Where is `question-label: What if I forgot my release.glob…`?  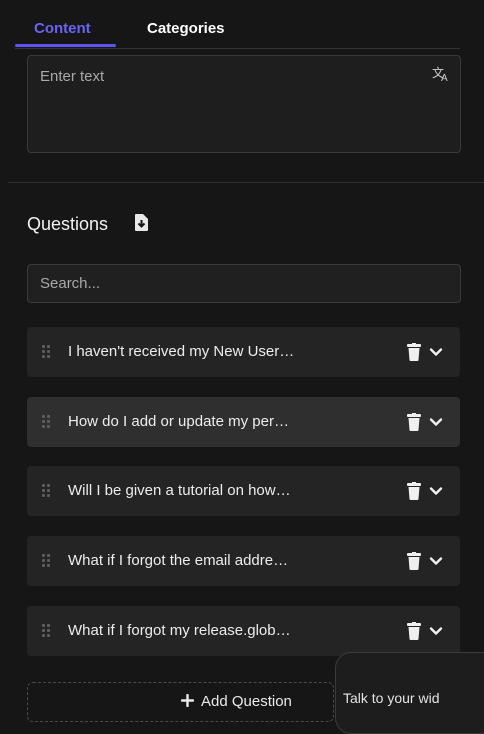
question-label: What if I forgot my release.glob… is located at coordinates (179, 630).